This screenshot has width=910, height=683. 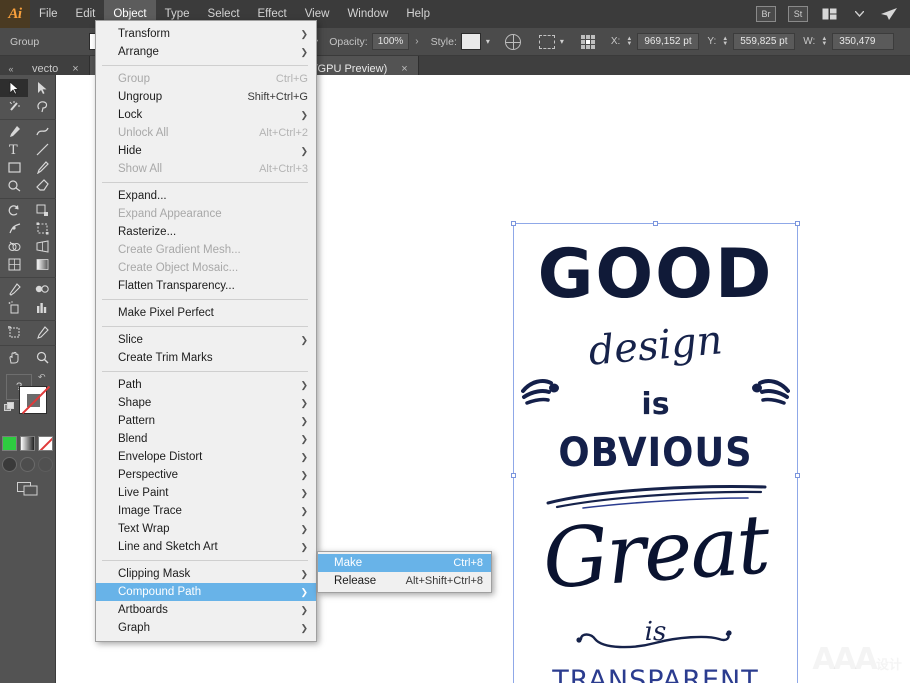 What do you see at coordinates (48, 14) in the screenshot?
I see `menu-file: File` at bounding box center [48, 14].